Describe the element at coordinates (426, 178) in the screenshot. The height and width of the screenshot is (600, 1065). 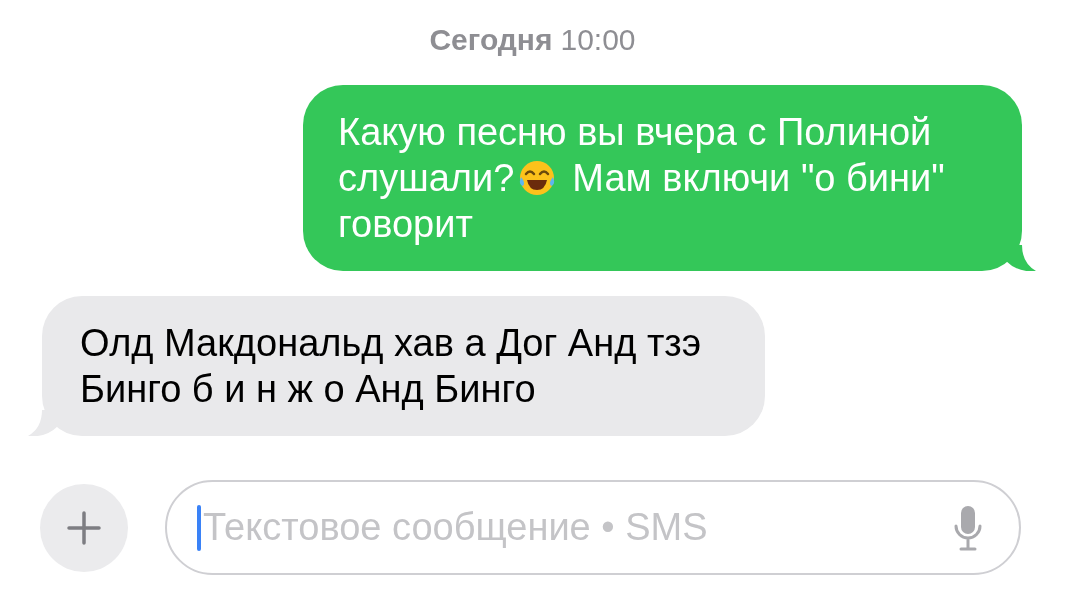
I see `message-text: слушали?` at that location.